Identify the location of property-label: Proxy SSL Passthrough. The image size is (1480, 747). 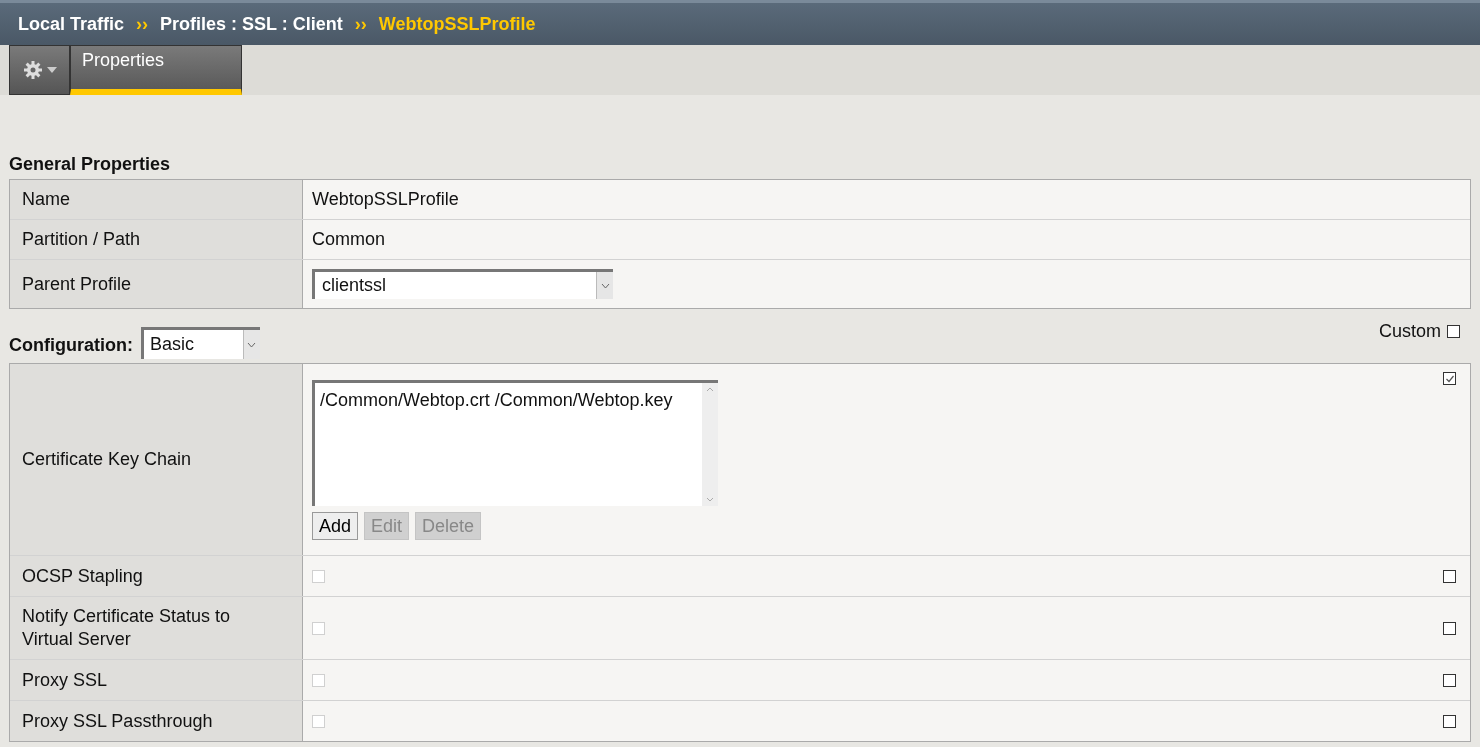
(156, 721).